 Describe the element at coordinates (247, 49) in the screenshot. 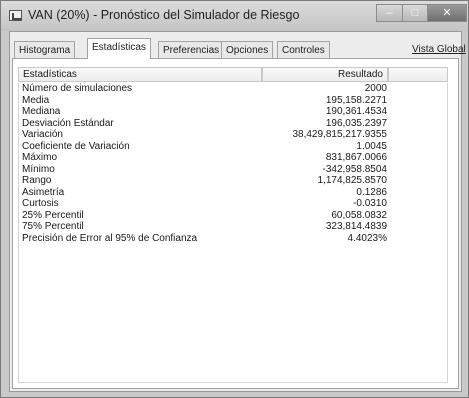

I see `tab-options: Opciones` at that location.